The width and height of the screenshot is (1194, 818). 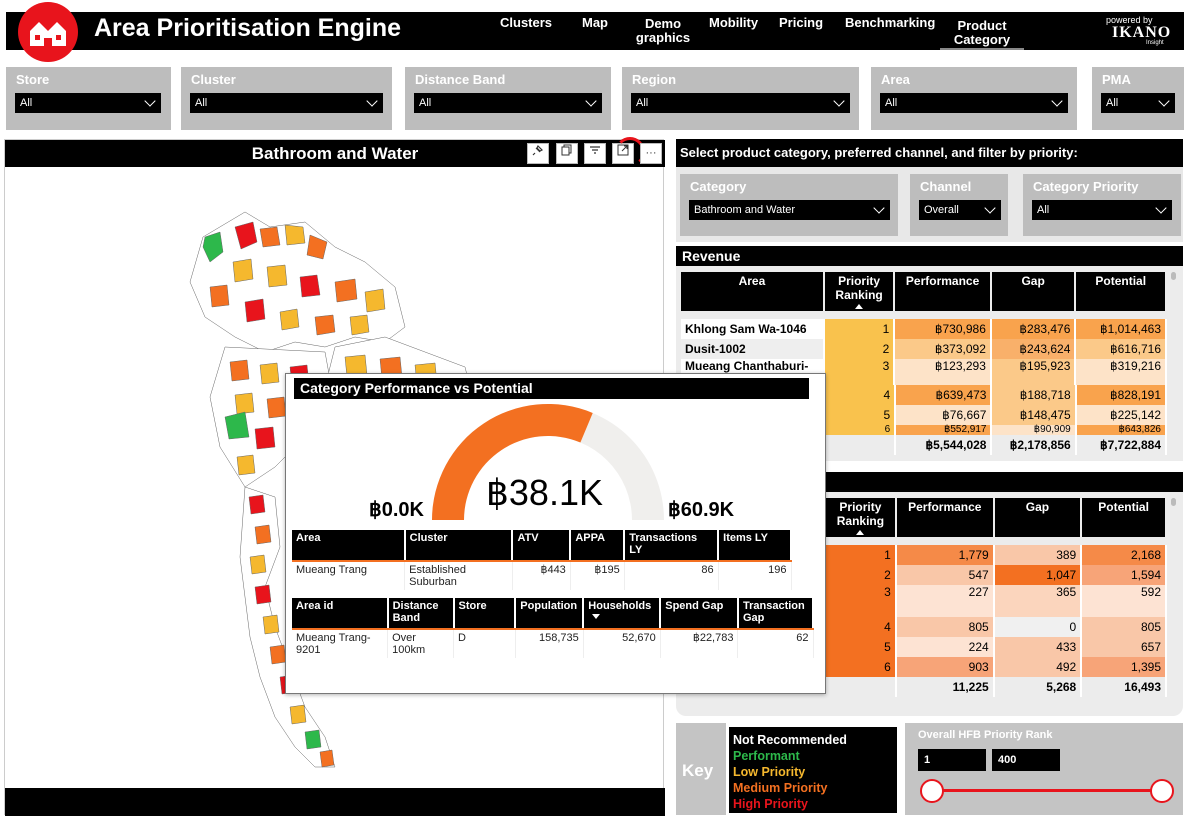 I want to click on pin-icon, so click(x=538, y=153).